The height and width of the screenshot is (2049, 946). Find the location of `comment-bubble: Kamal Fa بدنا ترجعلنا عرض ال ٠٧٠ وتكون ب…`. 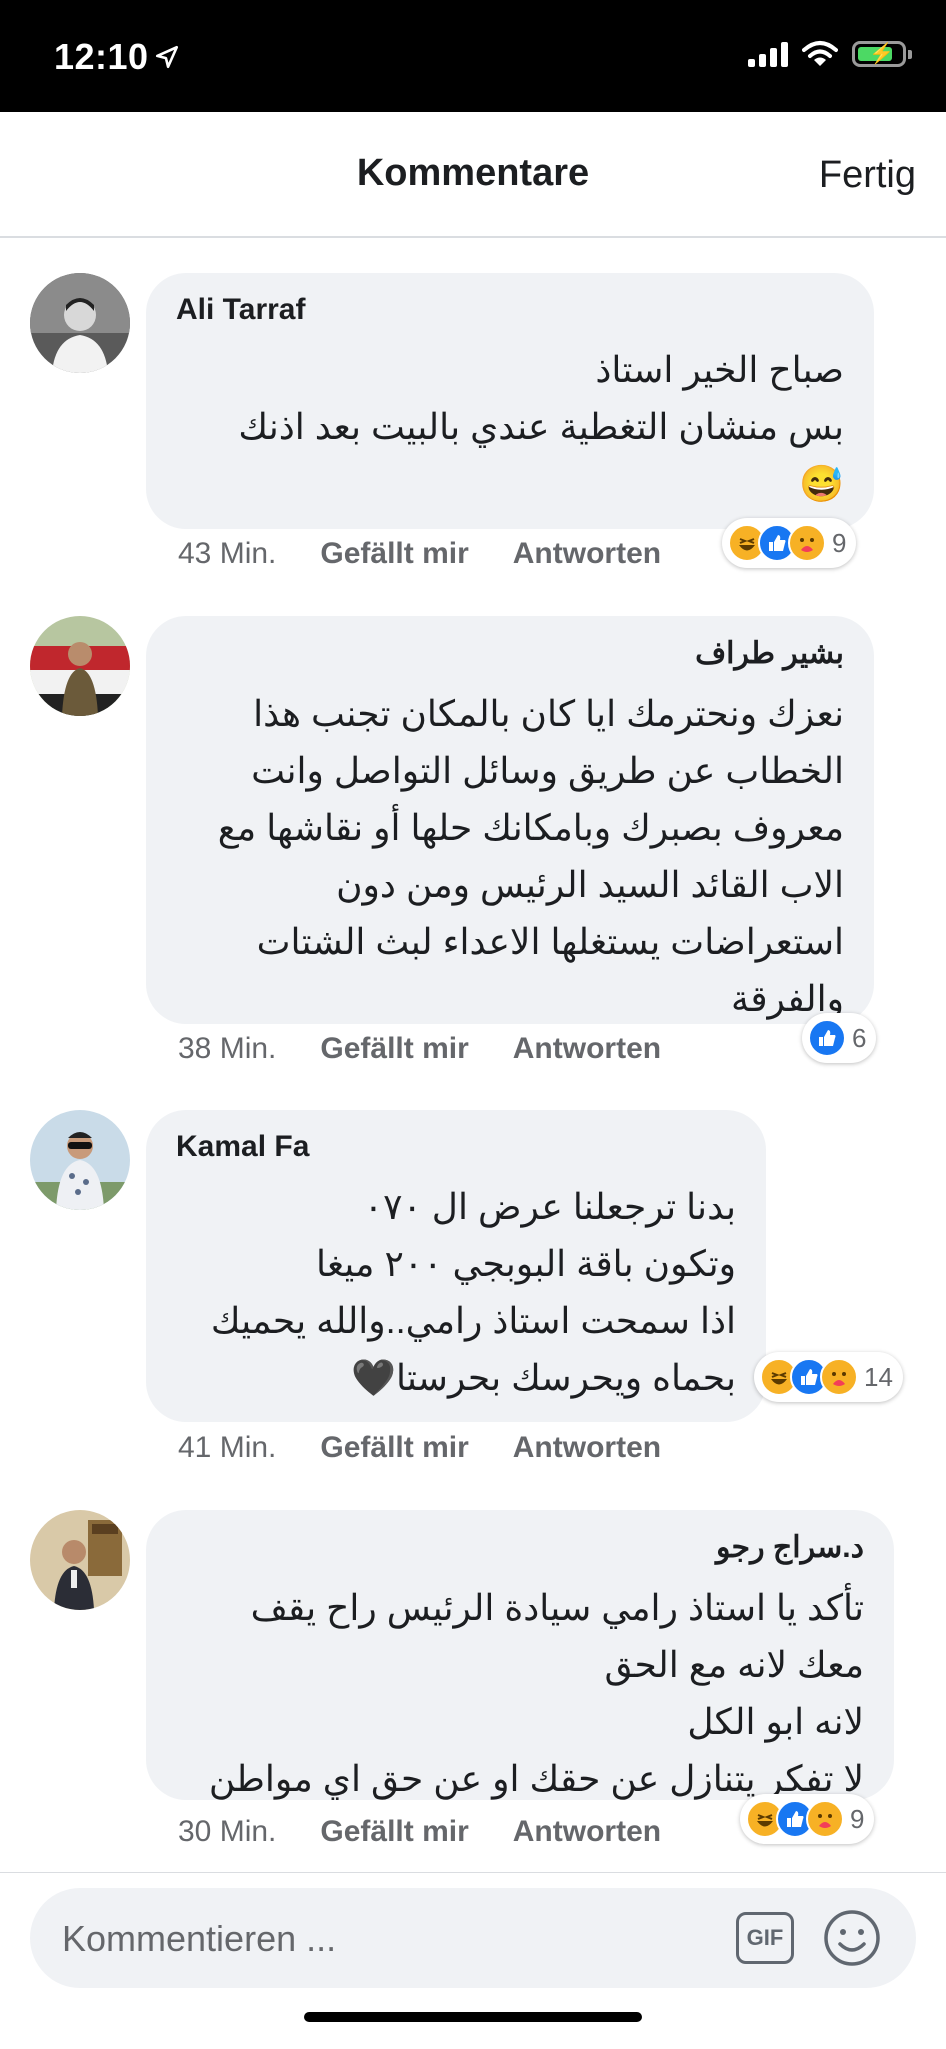

comment-bubble: Kamal Fa بدنا ترجعلنا عرض ال ٠٧٠ وتكون ب… is located at coordinates (456, 1266).